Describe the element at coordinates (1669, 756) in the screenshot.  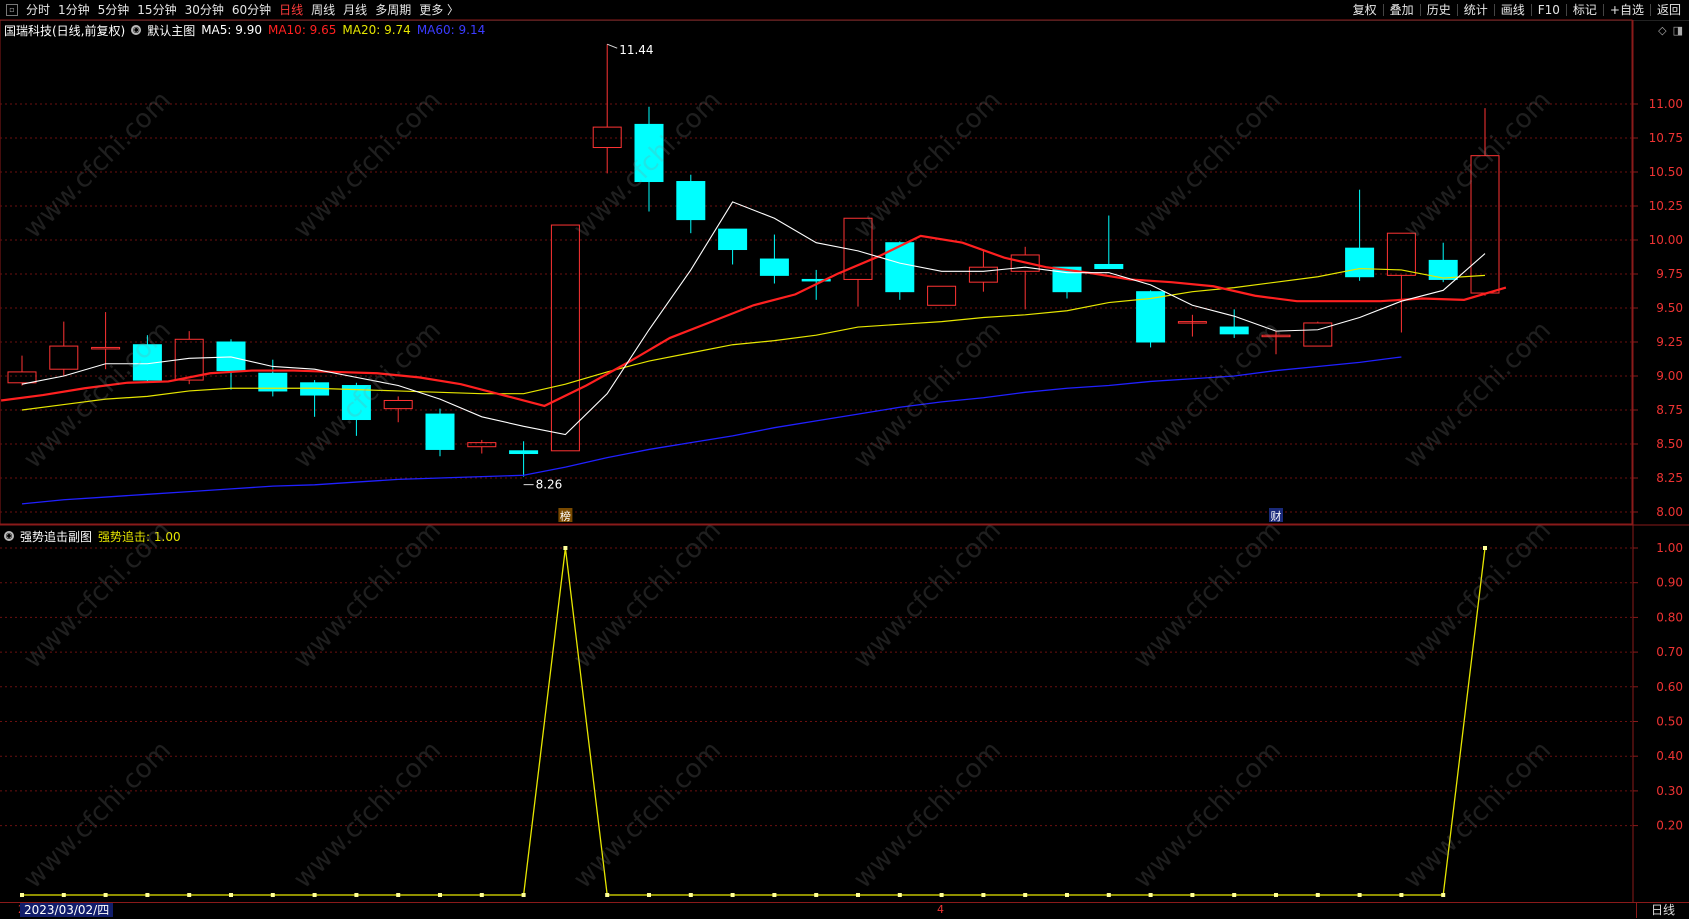
I see `sub-tick-label: 0.40` at that location.